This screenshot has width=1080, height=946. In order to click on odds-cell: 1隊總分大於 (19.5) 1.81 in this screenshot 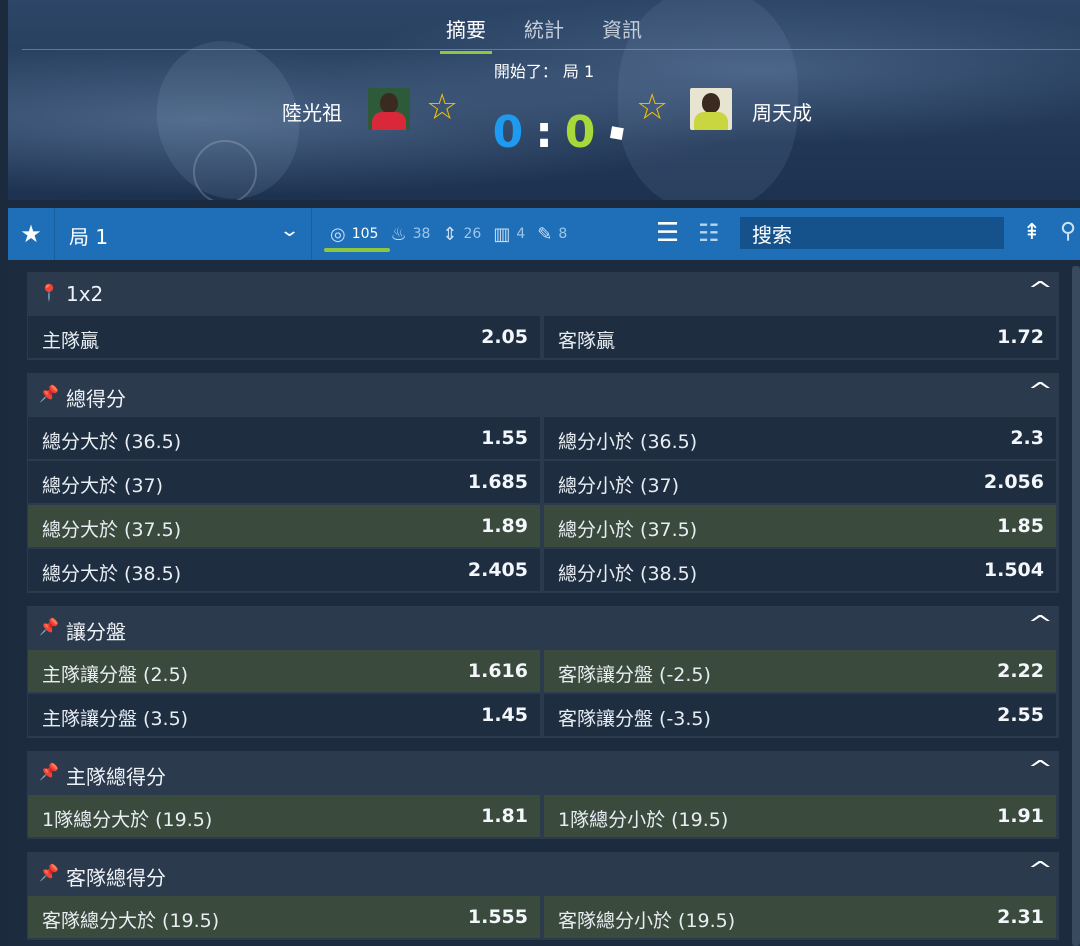, I will do `click(284, 816)`.